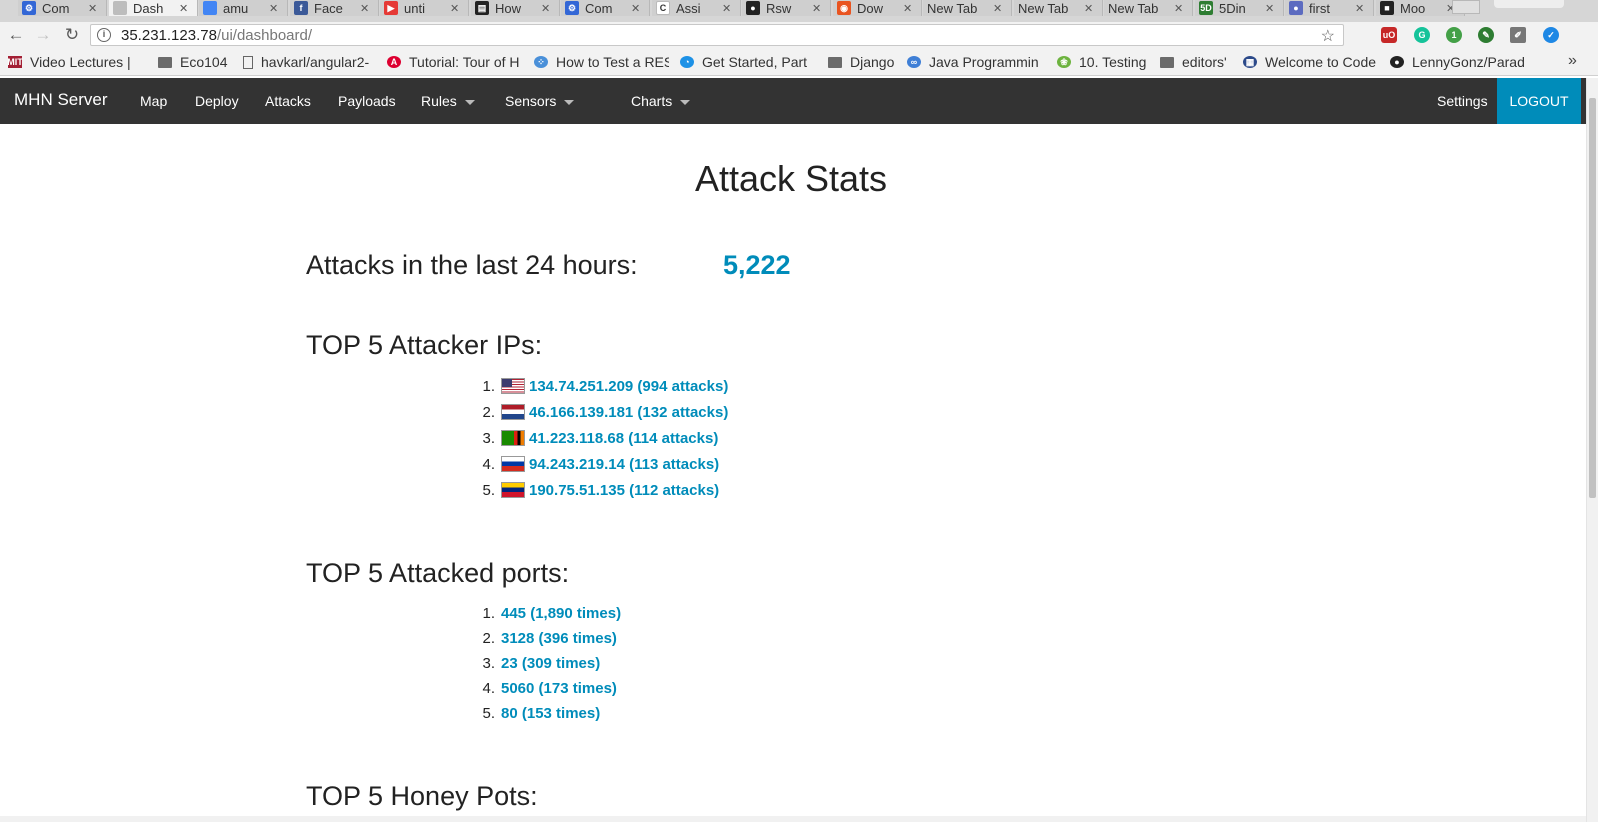 The height and width of the screenshot is (822, 1598). I want to click on bookmark-item: ⁘ How to Test a RES, so click(601, 62).